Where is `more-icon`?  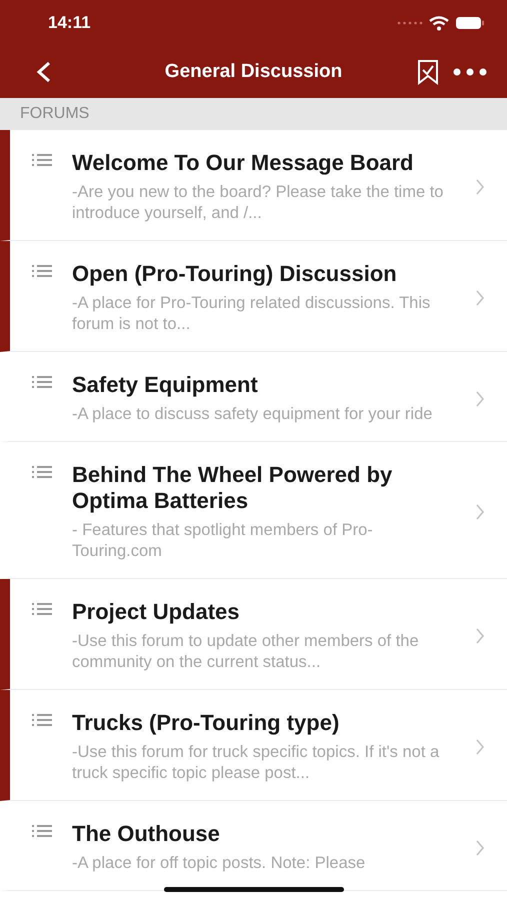
more-icon is located at coordinates (470, 72).